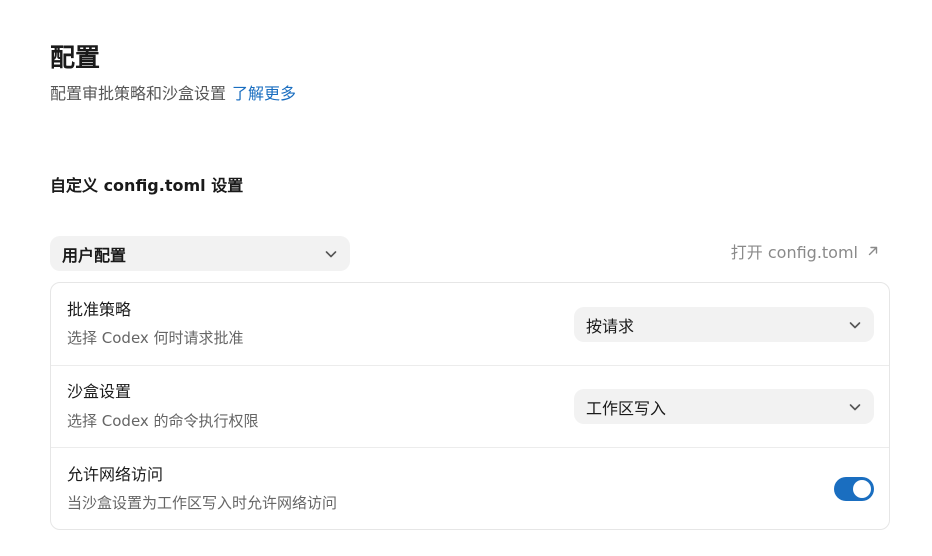 The height and width of the screenshot is (556, 932). Describe the element at coordinates (724, 406) in the screenshot. I see `sandbox-setting-select: 工作区写入` at that location.